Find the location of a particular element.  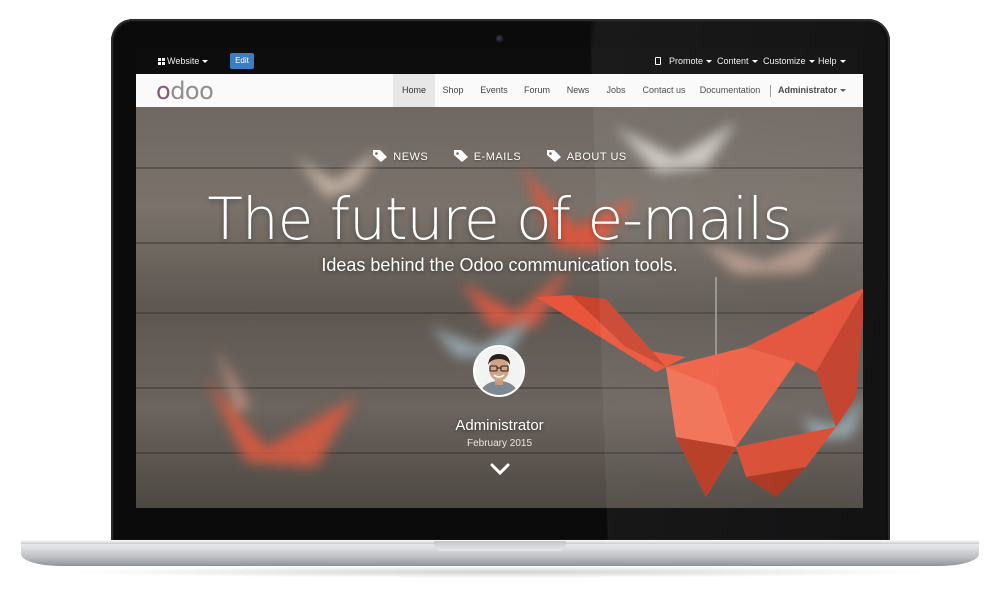

category-news: NEWS is located at coordinates (400, 156).